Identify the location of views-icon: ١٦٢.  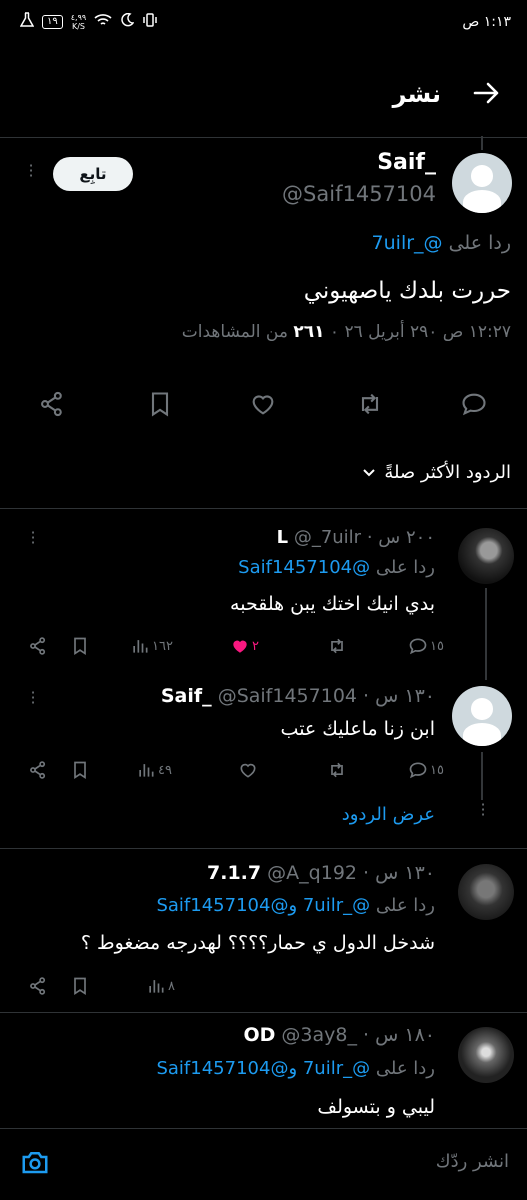
(151, 646).